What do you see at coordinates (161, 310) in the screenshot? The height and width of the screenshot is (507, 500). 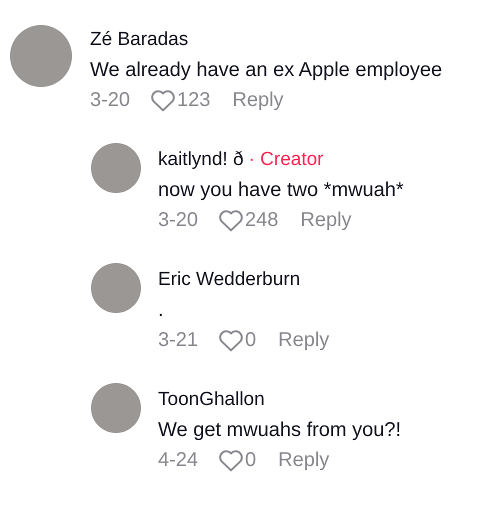 I see `comment-text: .` at bounding box center [161, 310].